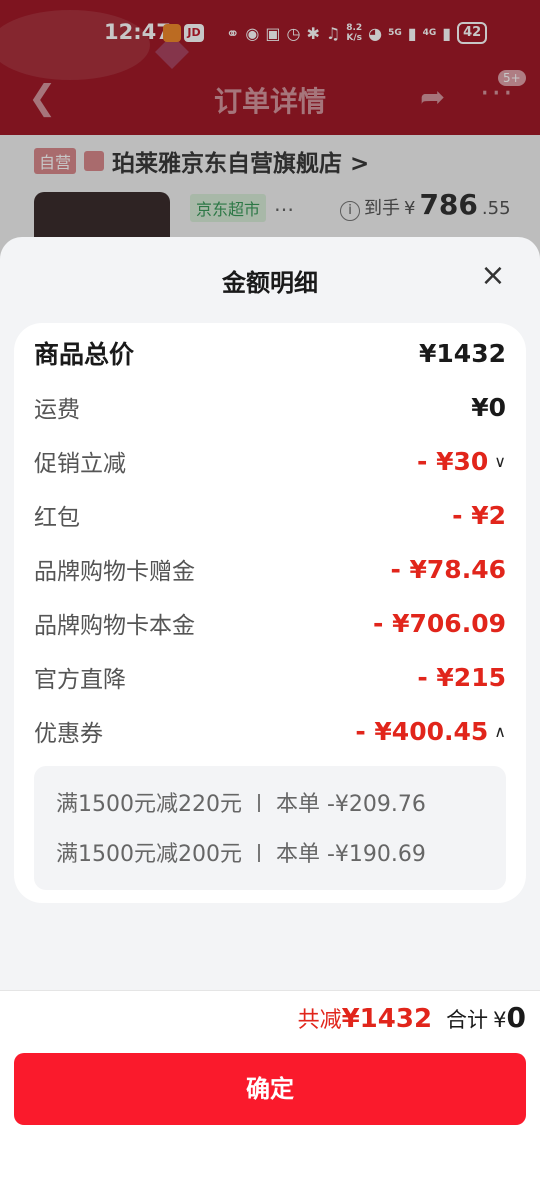 This screenshot has width=540, height=1188. What do you see at coordinates (500, 461) in the screenshot?
I see `chevron-down-icon: ∨` at bounding box center [500, 461].